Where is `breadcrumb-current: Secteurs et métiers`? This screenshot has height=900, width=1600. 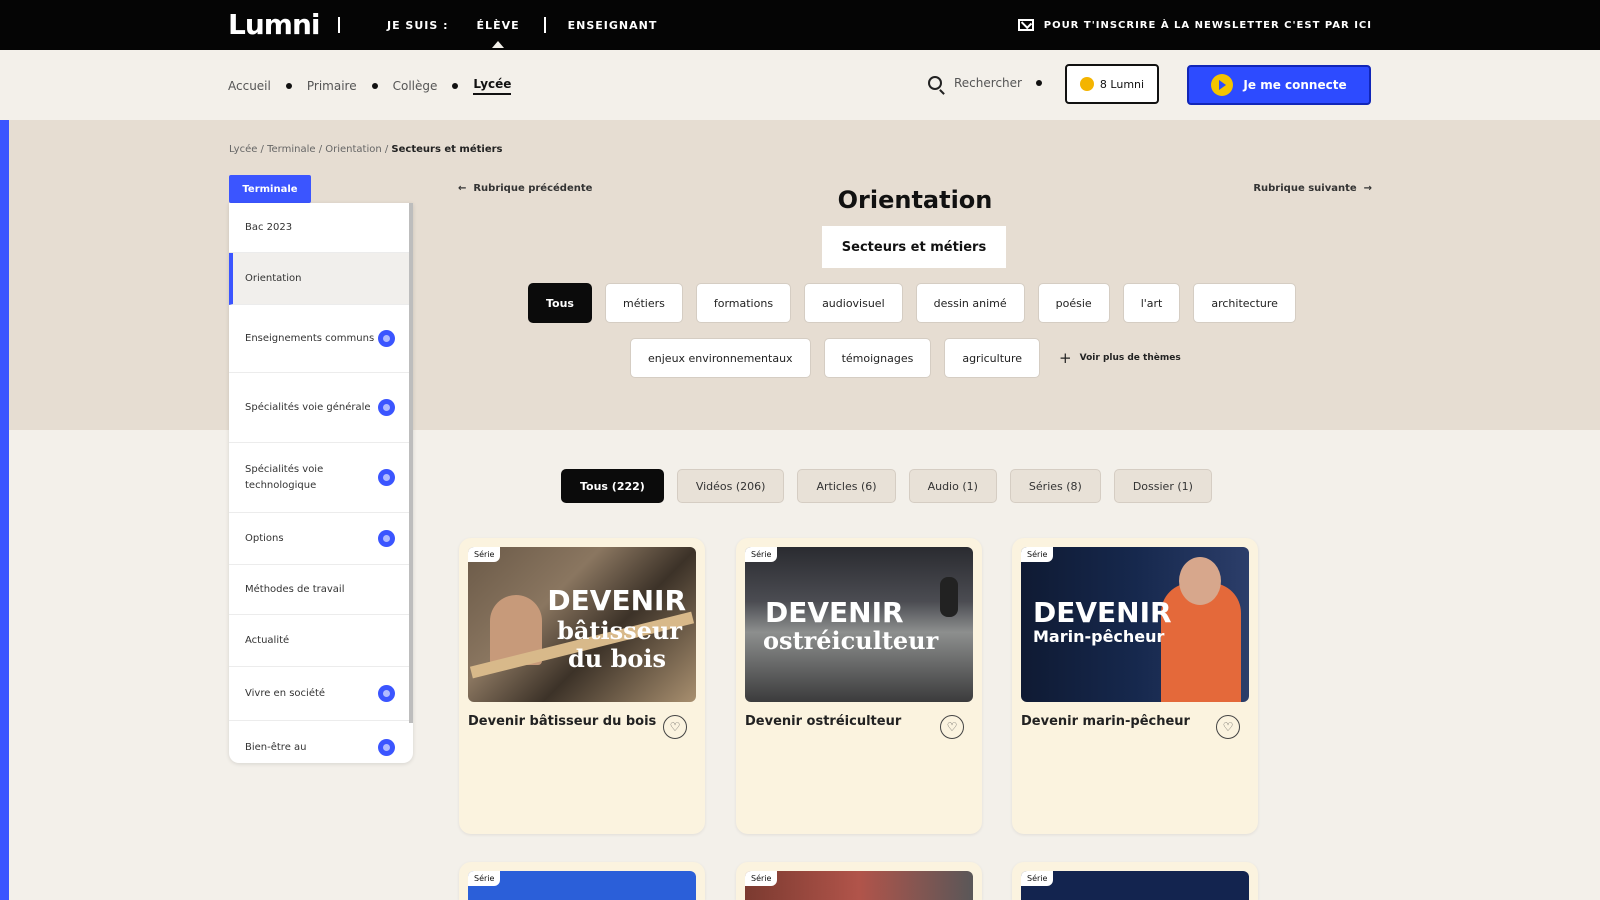 breadcrumb-current: Secteurs et métiers is located at coordinates (447, 149).